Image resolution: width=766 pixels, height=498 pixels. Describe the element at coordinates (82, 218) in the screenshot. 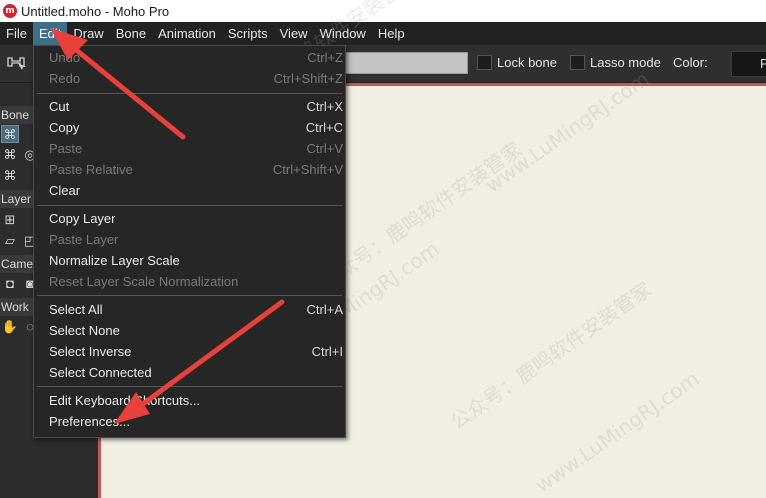

I see `menu-item-label: Copy Layer` at that location.